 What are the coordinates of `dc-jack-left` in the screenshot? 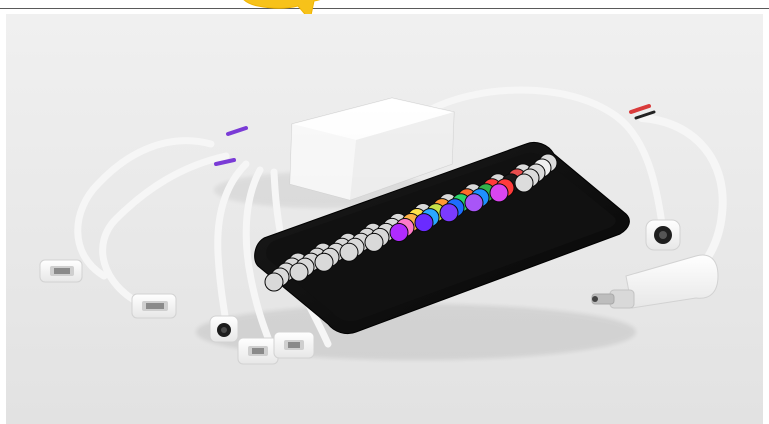 It's located at (224, 329).